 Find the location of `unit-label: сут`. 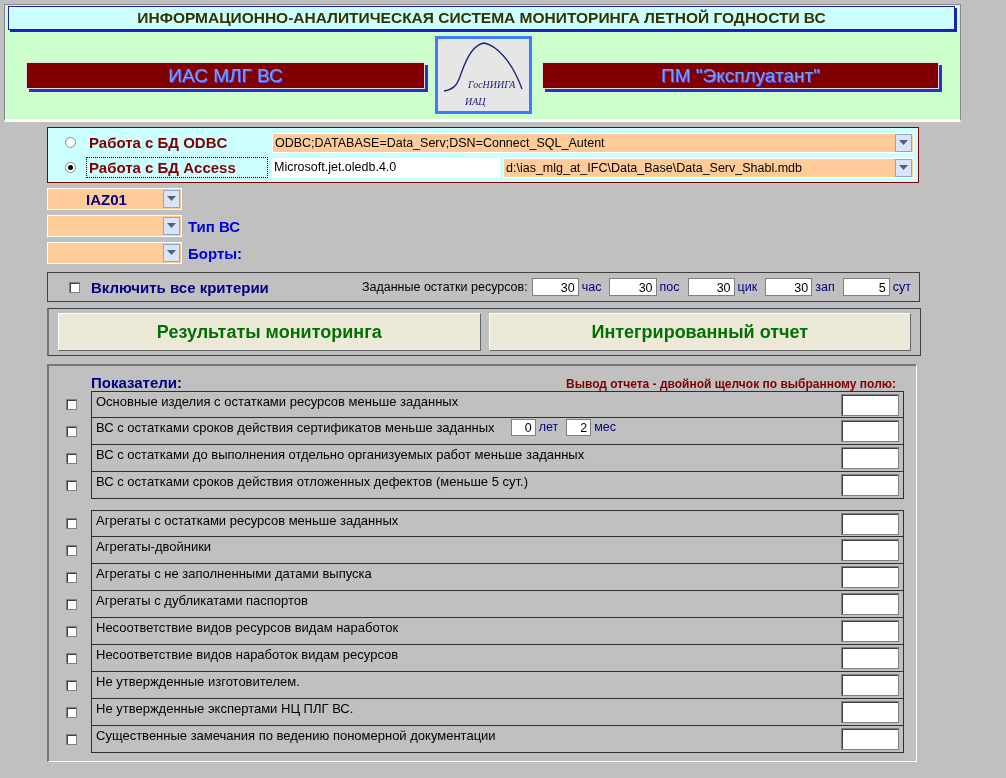

unit-label: сут is located at coordinates (901, 287).